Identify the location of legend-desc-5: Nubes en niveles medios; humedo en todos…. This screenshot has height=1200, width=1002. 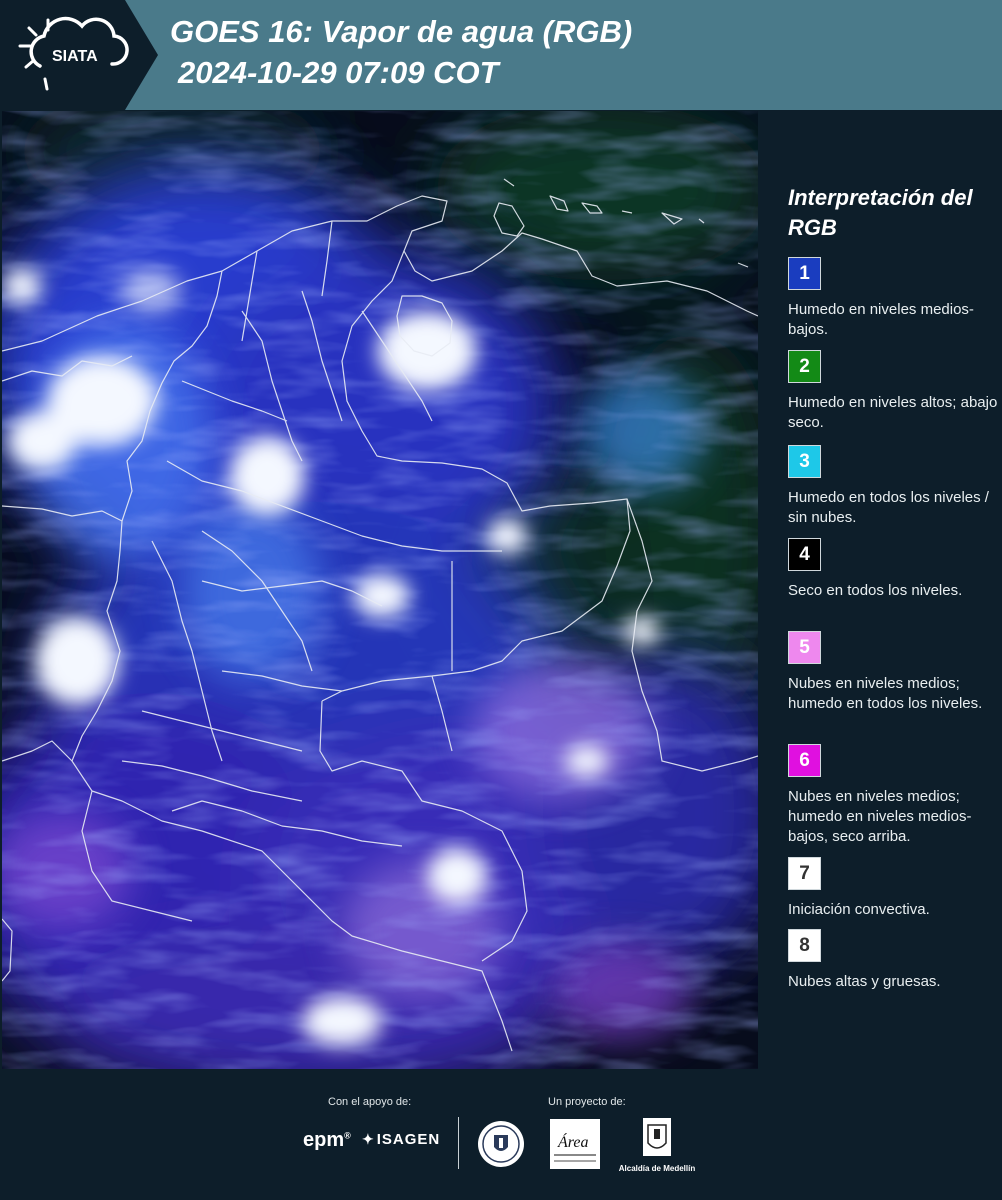
(885, 693).